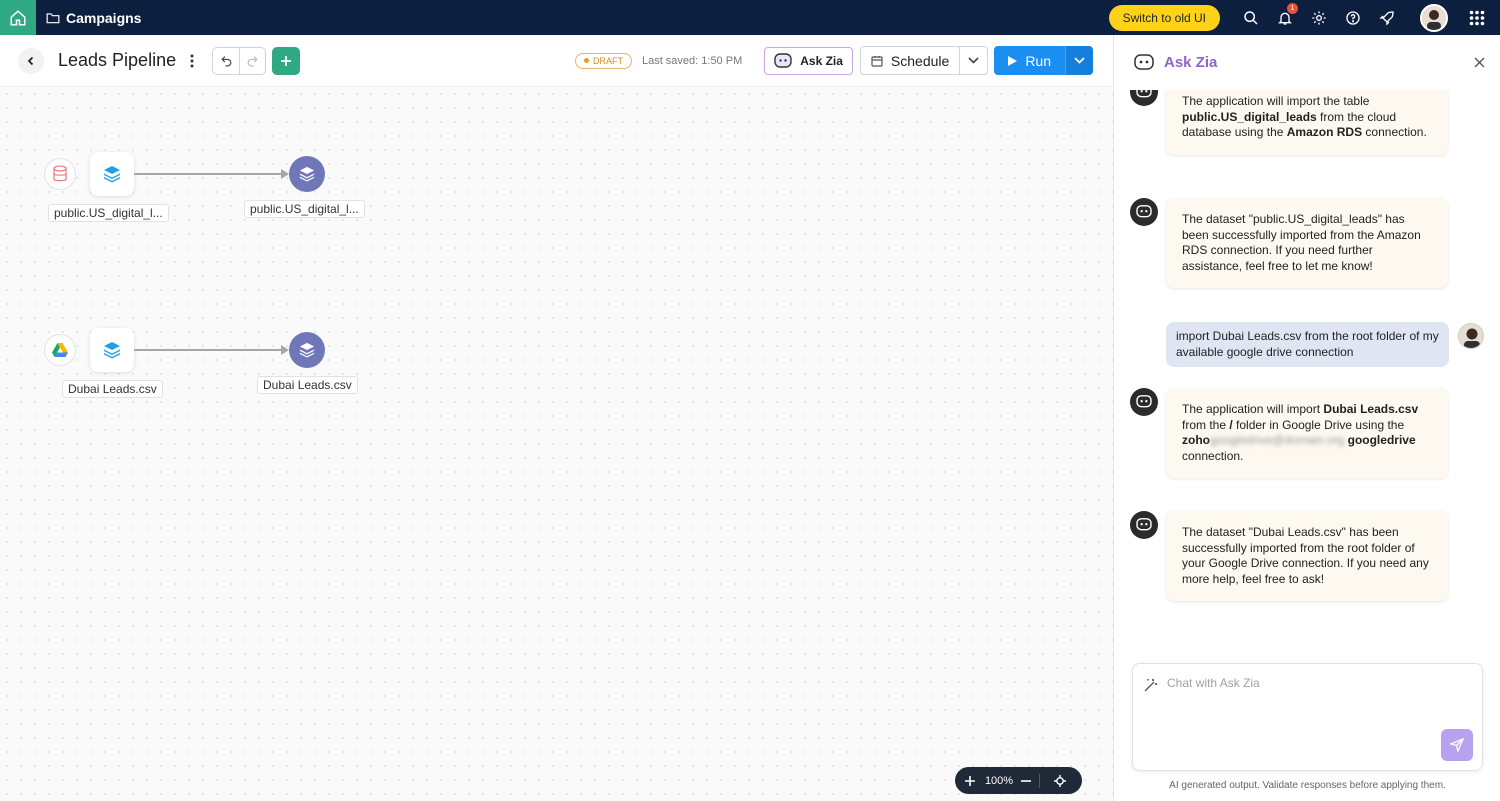 This screenshot has height=801, width=1500. What do you see at coordinates (1196, 440) in the screenshot?
I see `message-bold: zoho` at bounding box center [1196, 440].